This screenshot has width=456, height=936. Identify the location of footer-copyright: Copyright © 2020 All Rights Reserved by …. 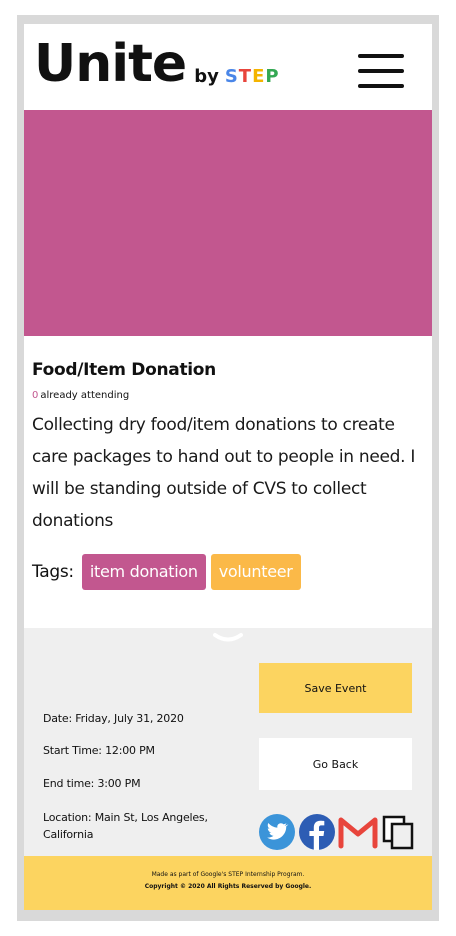
(228, 886).